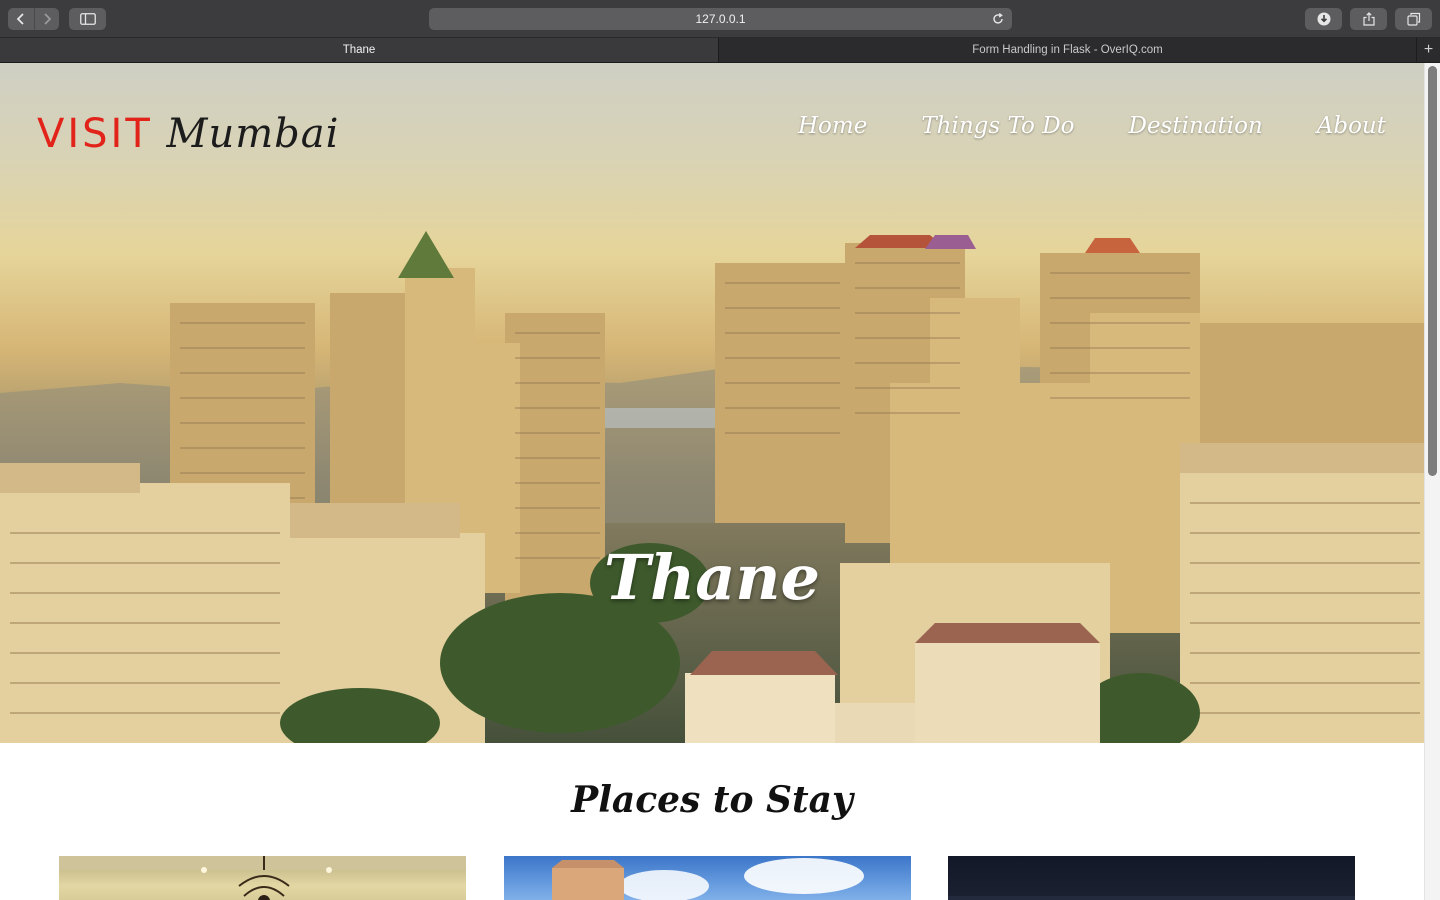 The image size is (1440, 900). I want to click on forward-icon, so click(47, 19).